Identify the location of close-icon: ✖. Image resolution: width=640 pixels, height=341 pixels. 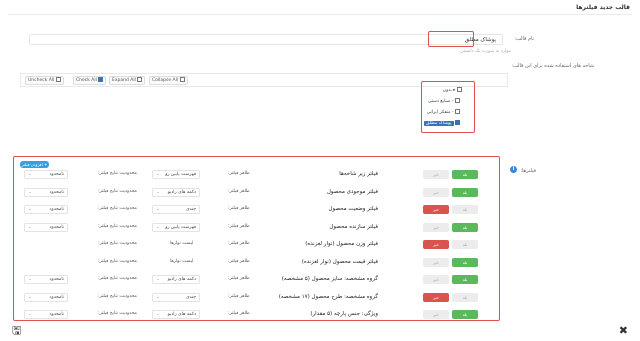
(623, 330).